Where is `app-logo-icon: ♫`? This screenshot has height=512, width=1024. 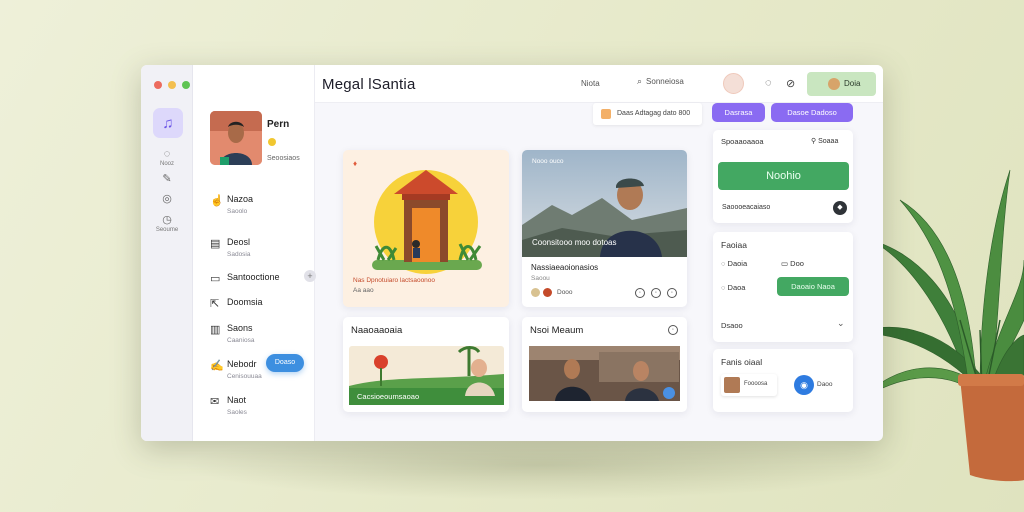 app-logo-icon: ♫ is located at coordinates (168, 123).